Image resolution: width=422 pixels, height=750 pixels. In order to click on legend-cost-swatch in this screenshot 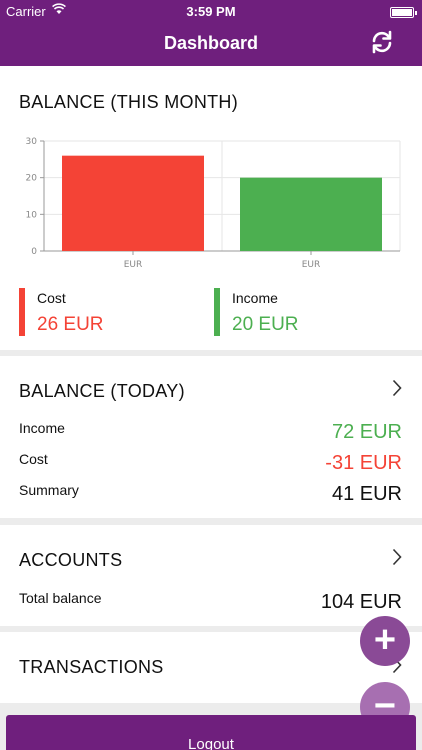, I will do `click(22, 312)`.